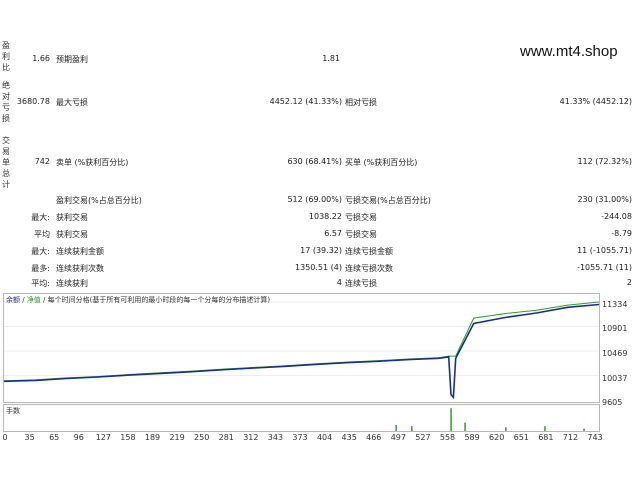  What do you see at coordinates (300, 437) in the screenshot?
I see `x-tick-label: 373` at bounding box center [300, 437].